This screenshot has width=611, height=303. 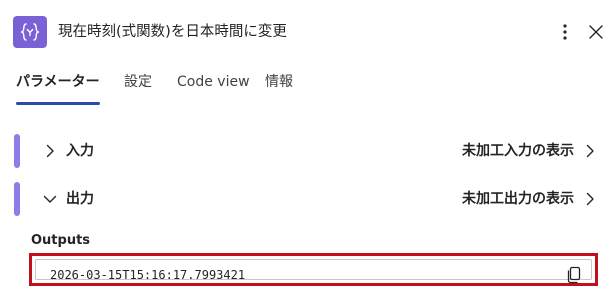 I want to click on output-highlight-box: 2026-03-15T15:16:17.7993421, so click(x=313, y=269).